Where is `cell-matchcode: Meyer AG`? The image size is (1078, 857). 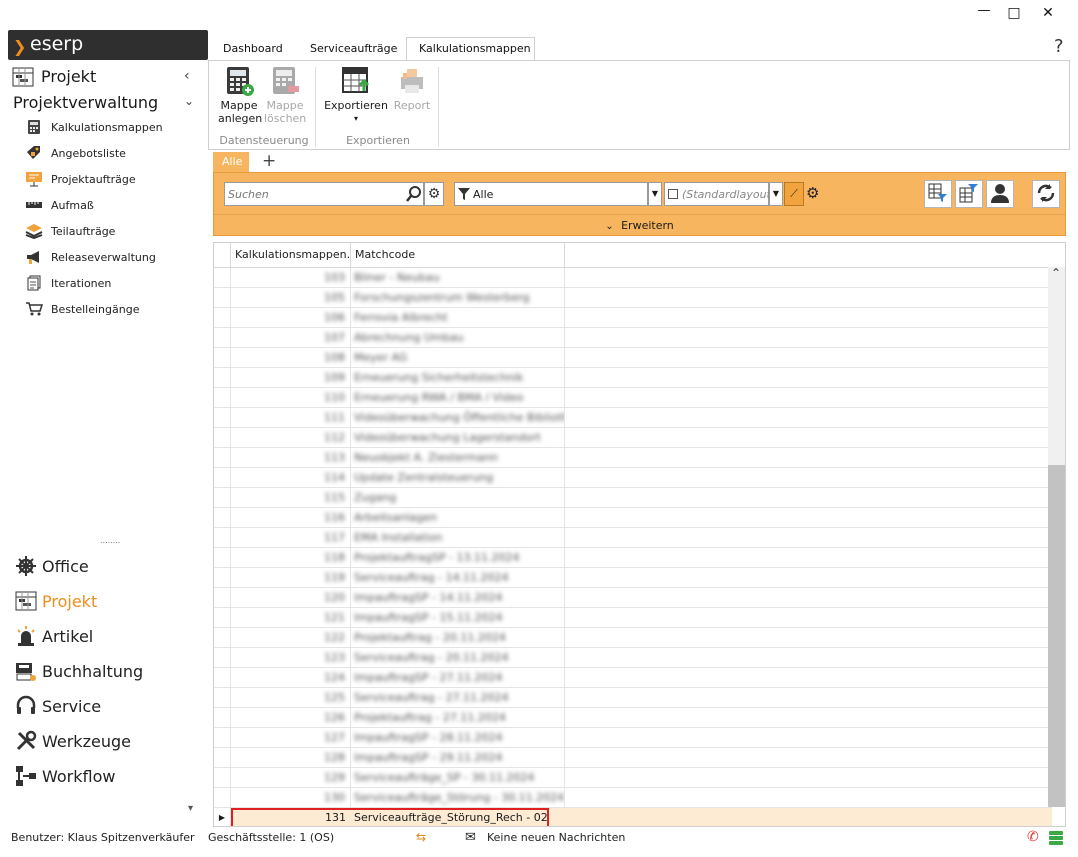
cell-matchcode: Meyer AG is located at coordinates (458, 358).